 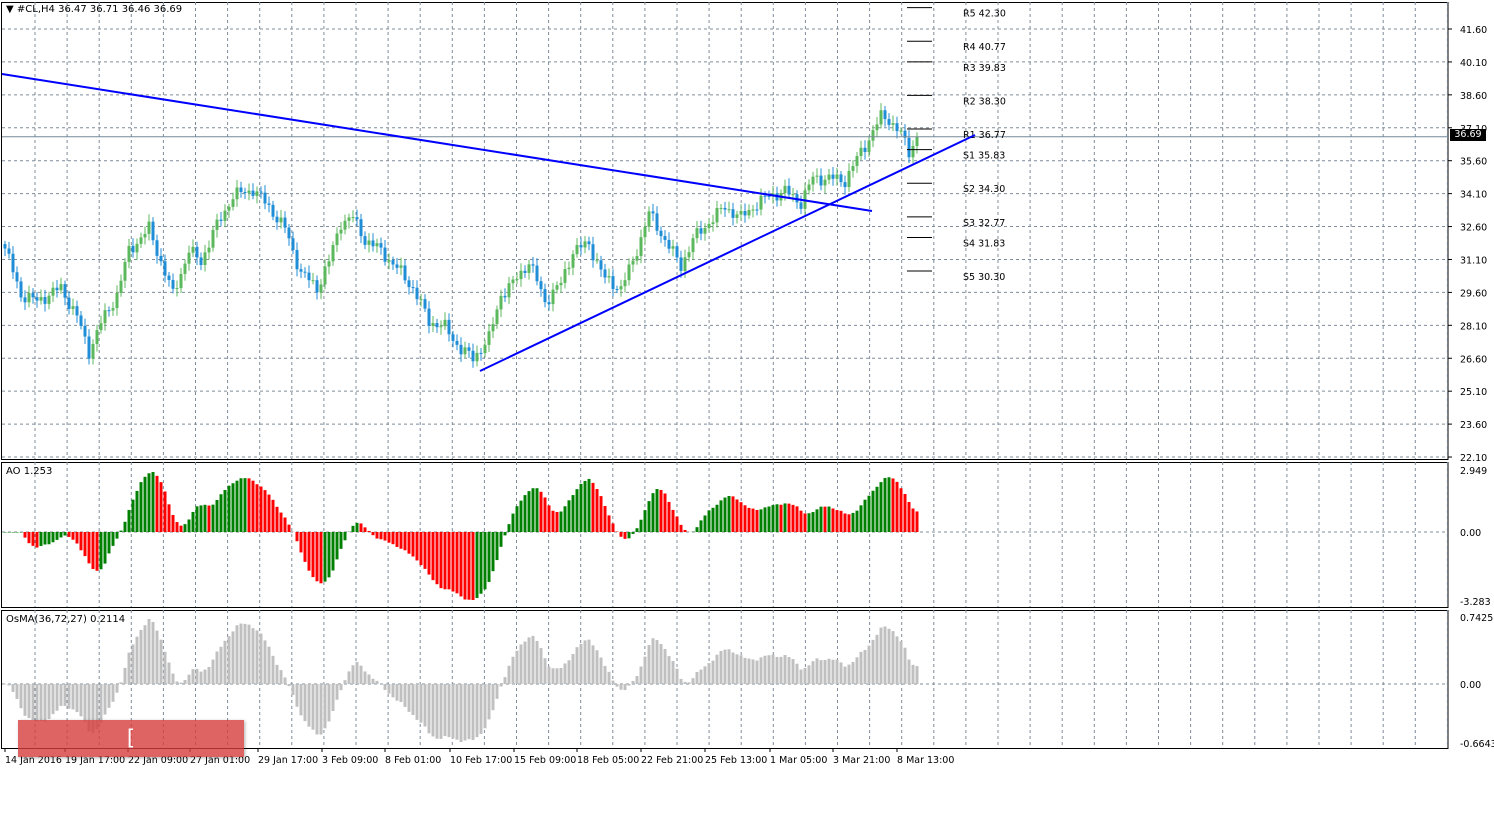 I want to click on price-tick-label: 23.60, so click(x=1473, y=425).